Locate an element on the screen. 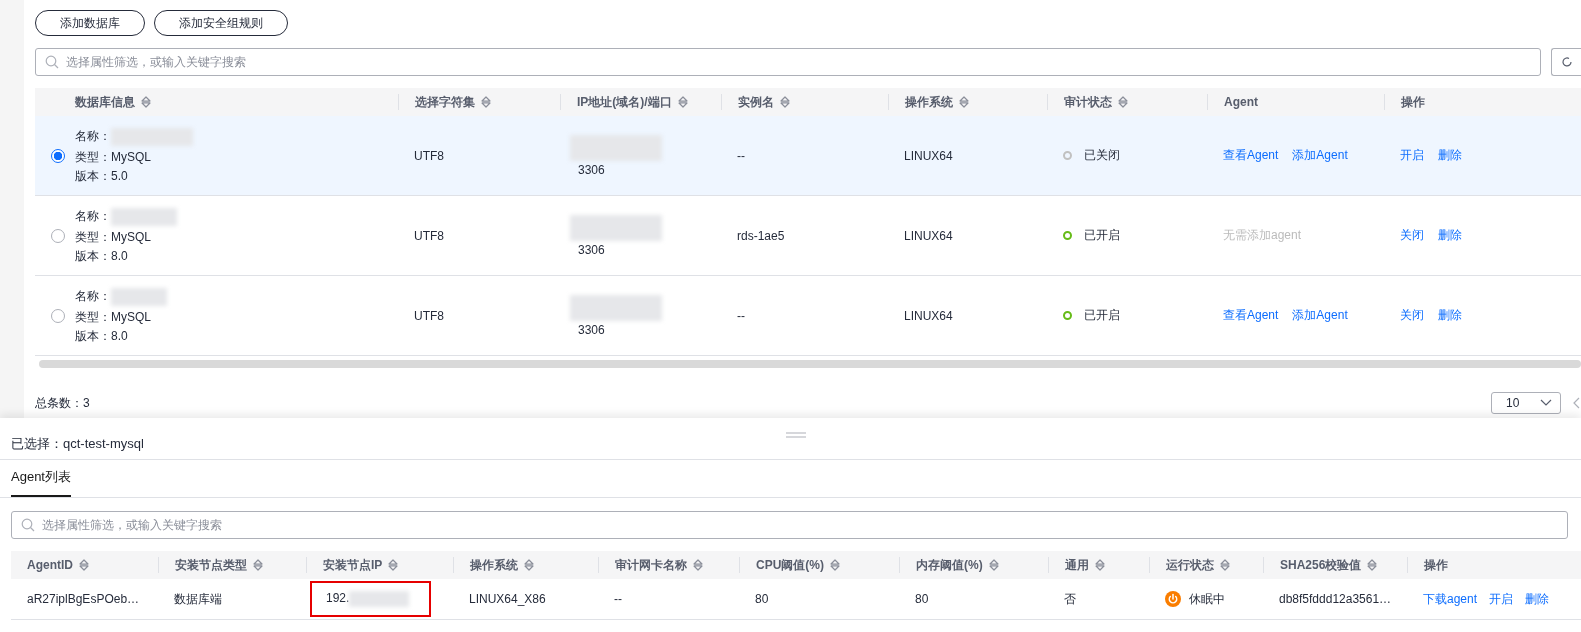 This screenshot has height=632, width=1581. general-text: 否 is located at coordinates (1070, 599).